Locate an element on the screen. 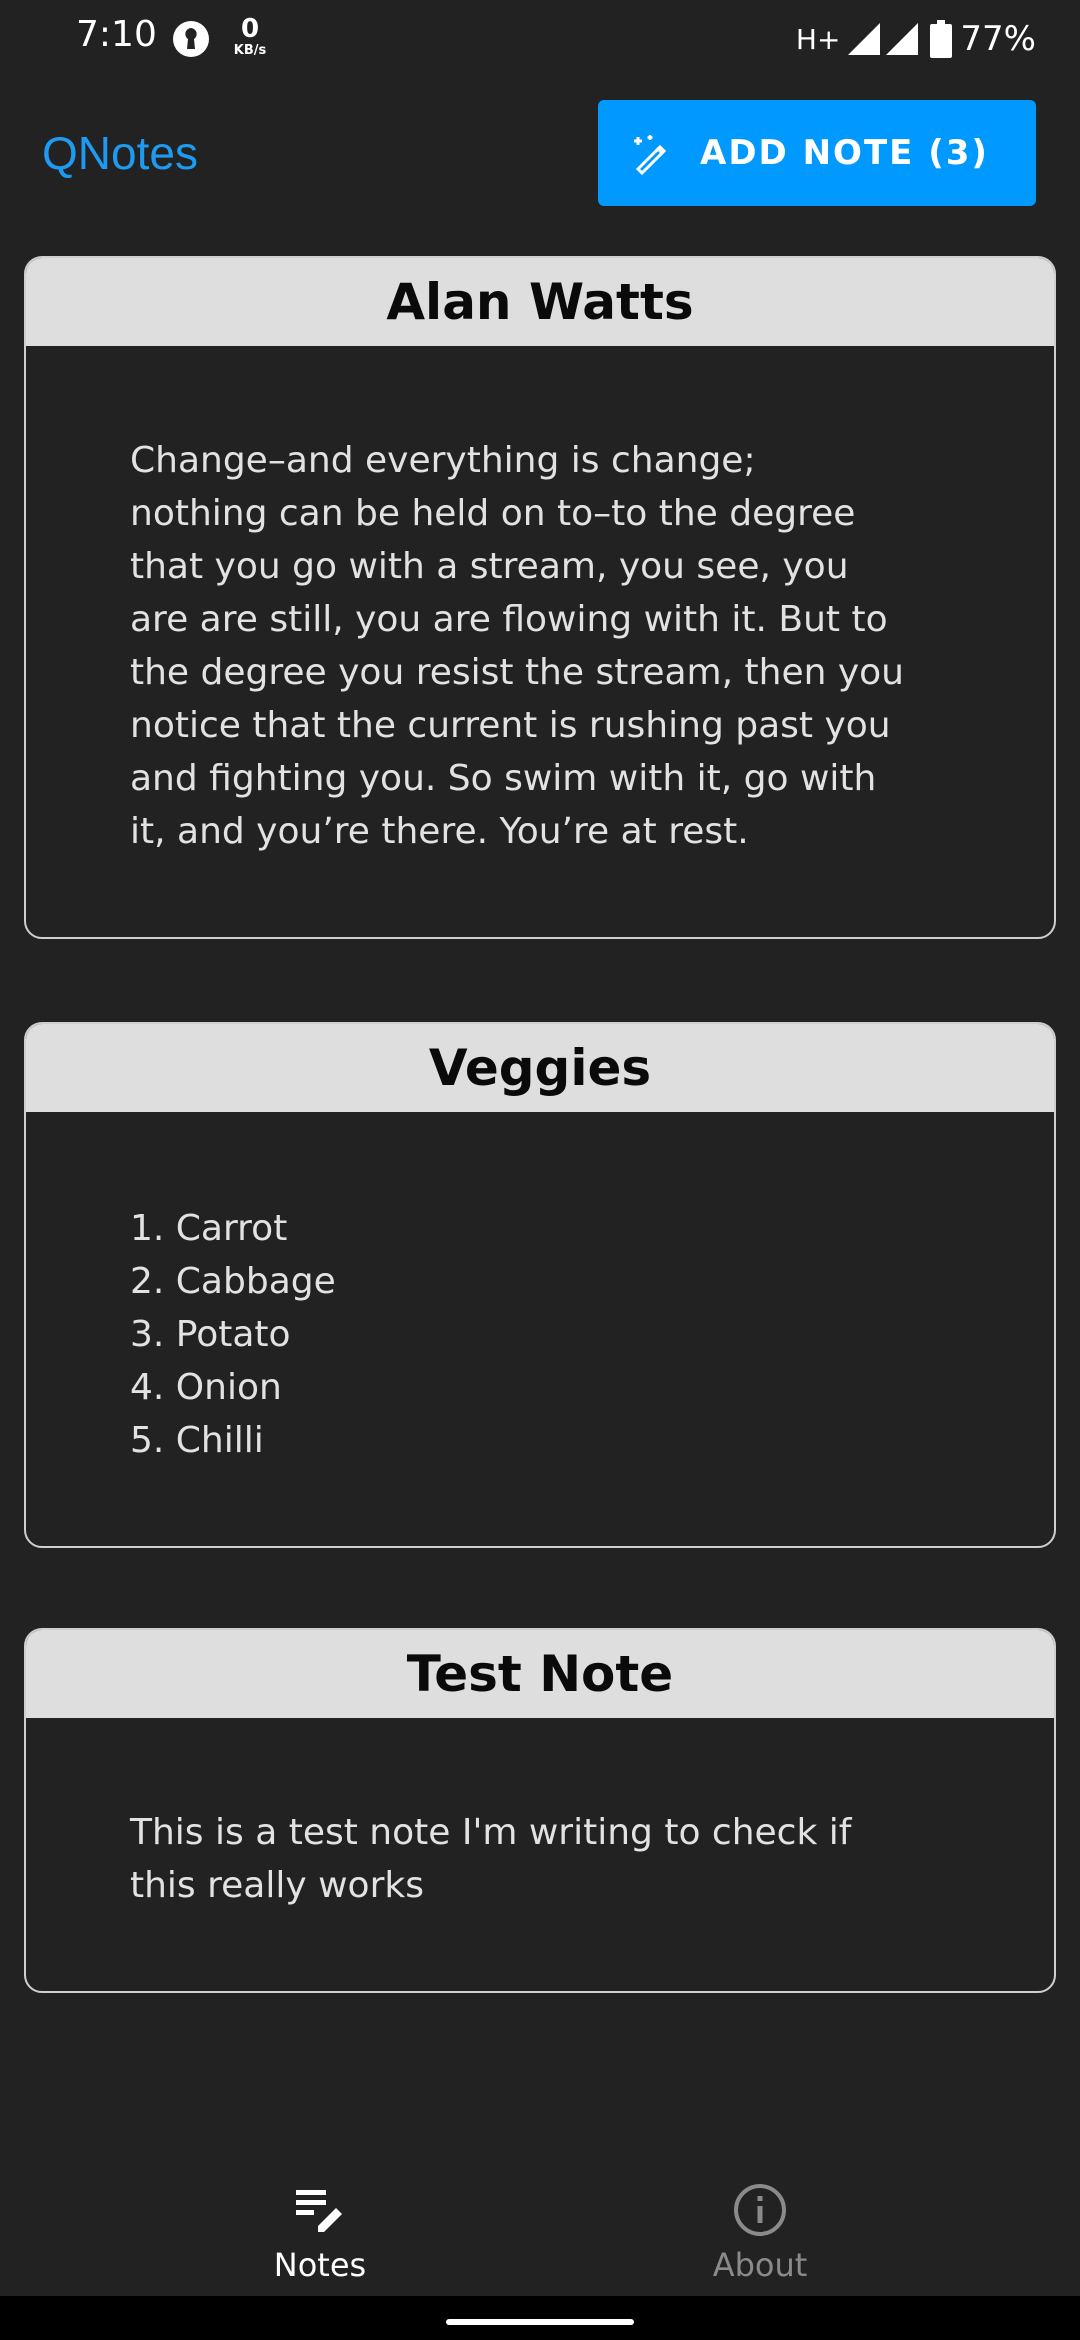 The width and height of the screenshot is (1080, 2340). info-icon is located at coordinates (760, 2210).